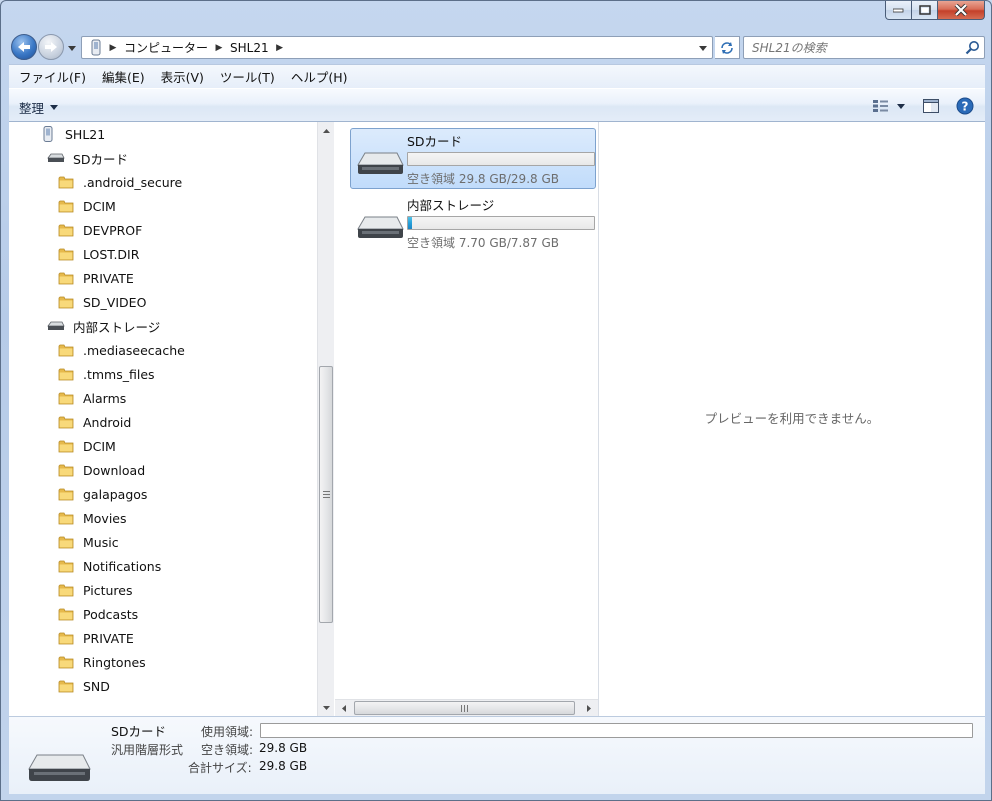  I want to click on preview-pane-button, so click(931, 106).